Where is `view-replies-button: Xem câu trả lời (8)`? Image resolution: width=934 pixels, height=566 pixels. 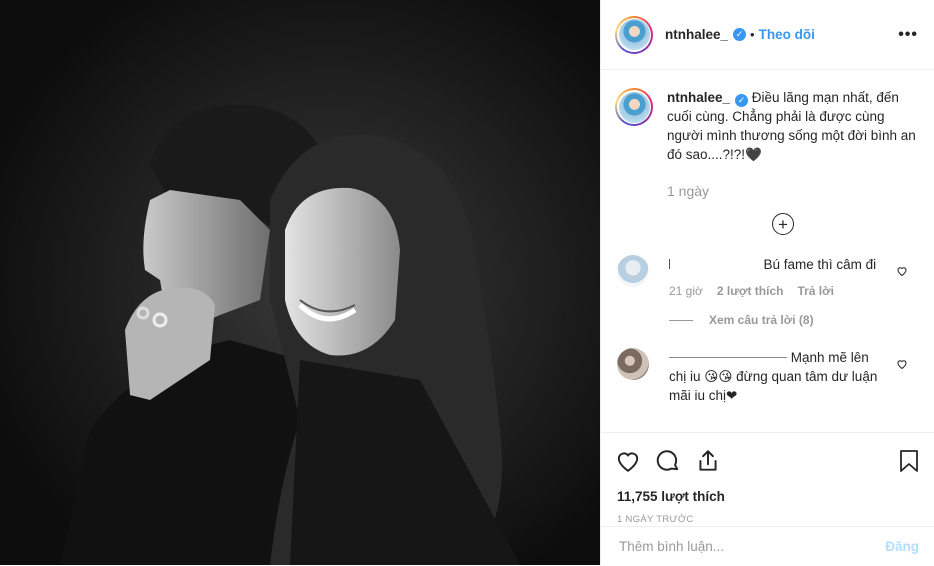 view-replies-button: Xem câu trả lời (8) is located at coordinates (779, 320).